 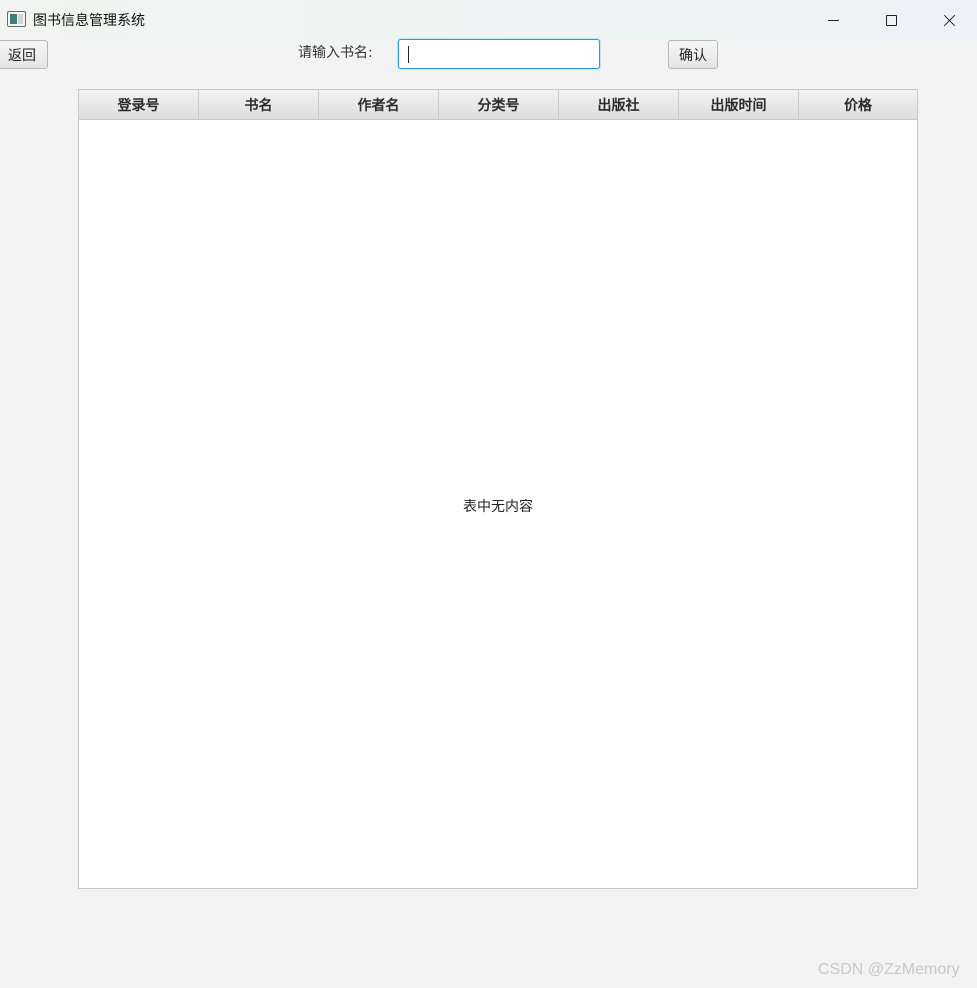 What do you see at coordinates (139, 105) in the screenshot?
I see `column-header-register-no: 登录号` at bounding box center [139, 105].